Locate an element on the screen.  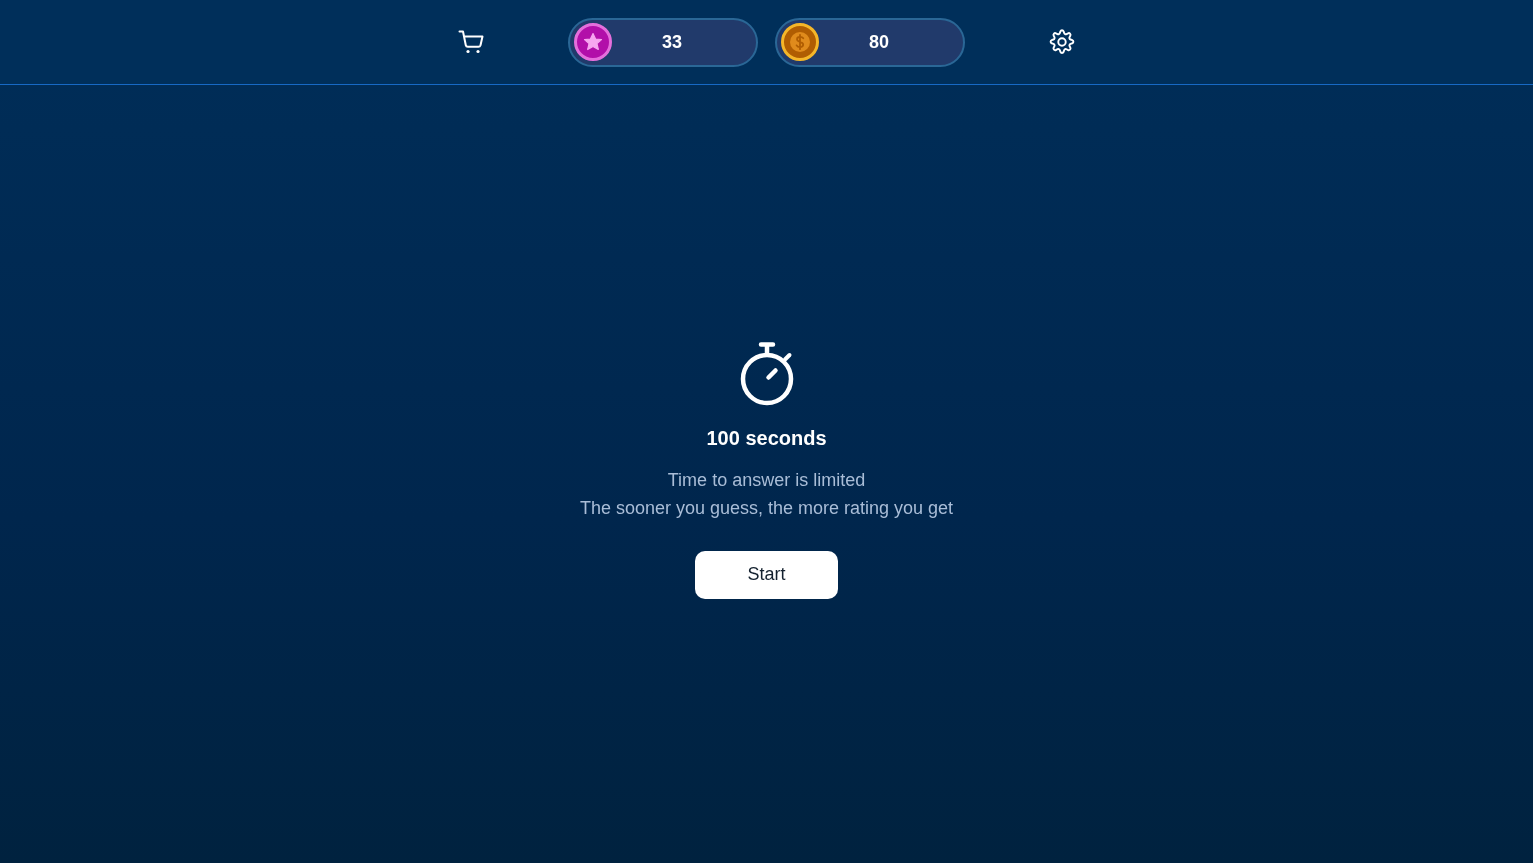
stopwatch-icon is located at coordinates (766, 373).